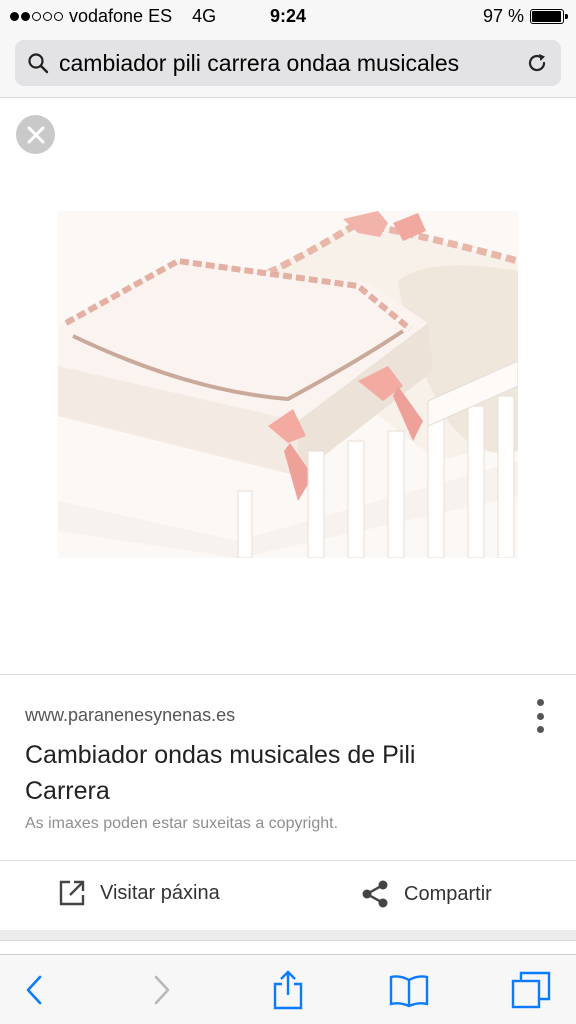 The image size is (576, 1024). I want to click on search-query: cambiador pili carrera ondaa musicales, so click(292, 63).